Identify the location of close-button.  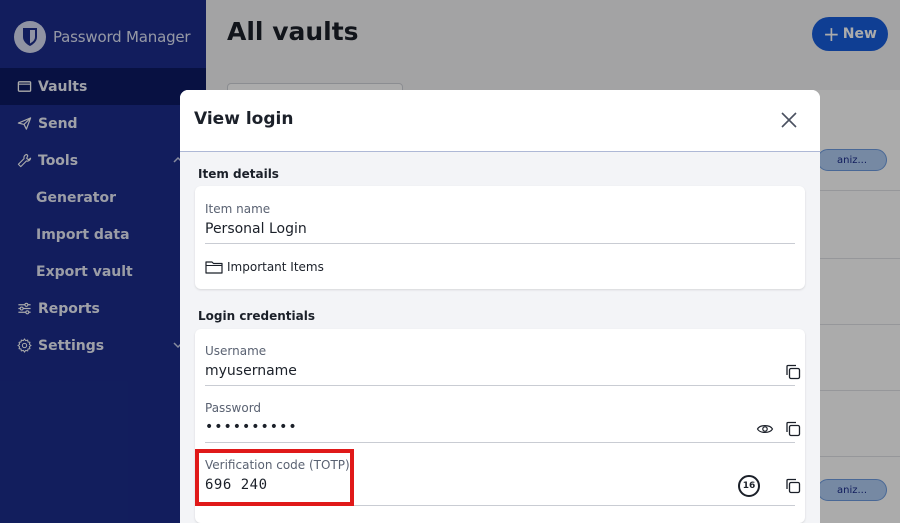
(789, 120).